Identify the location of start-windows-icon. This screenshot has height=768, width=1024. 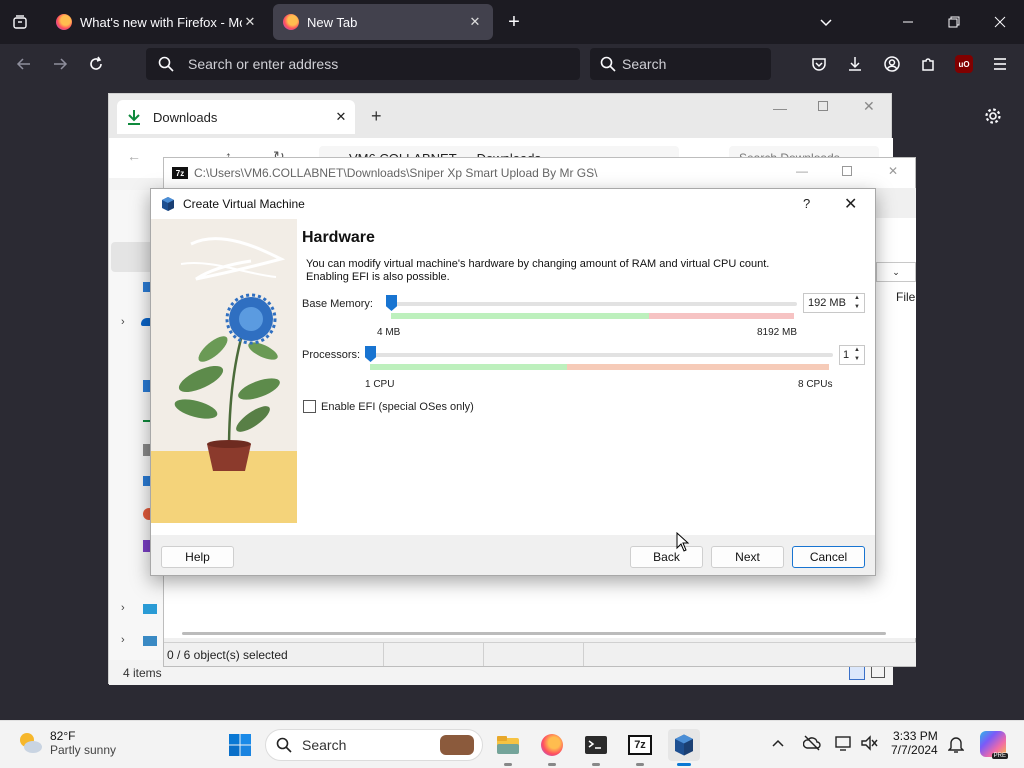
(240, 745).